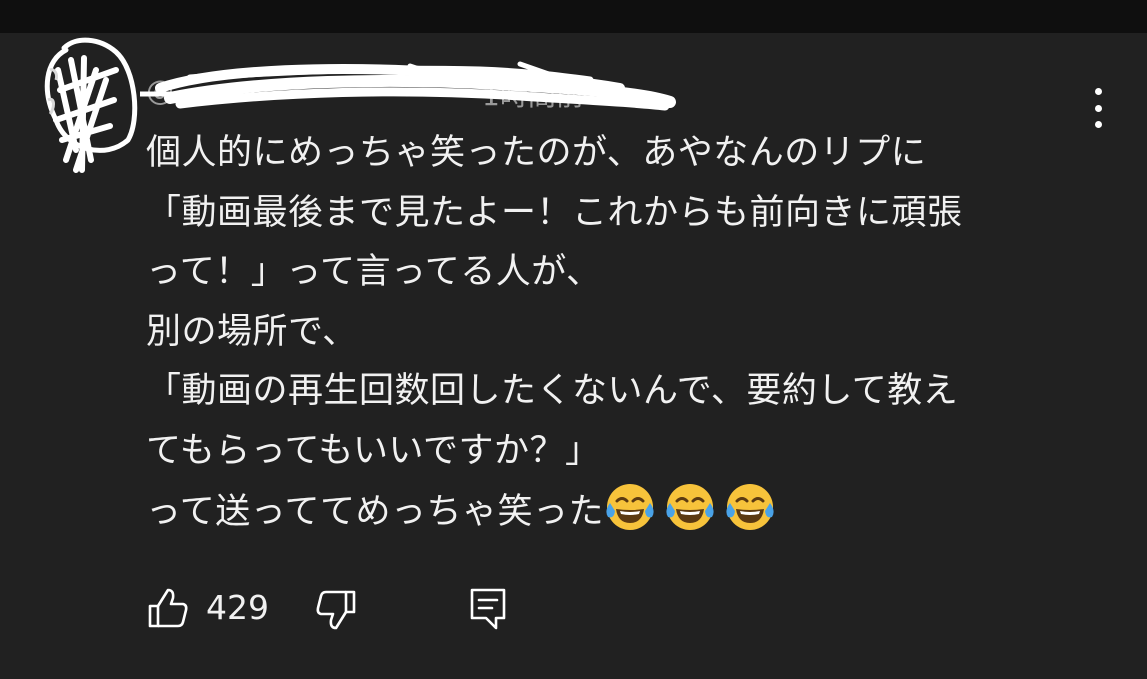 The height and width of the screenshot is (679, 1147). I want to click on comment-last-line: って送っててめっちゃ笑った, so click(626, 511).